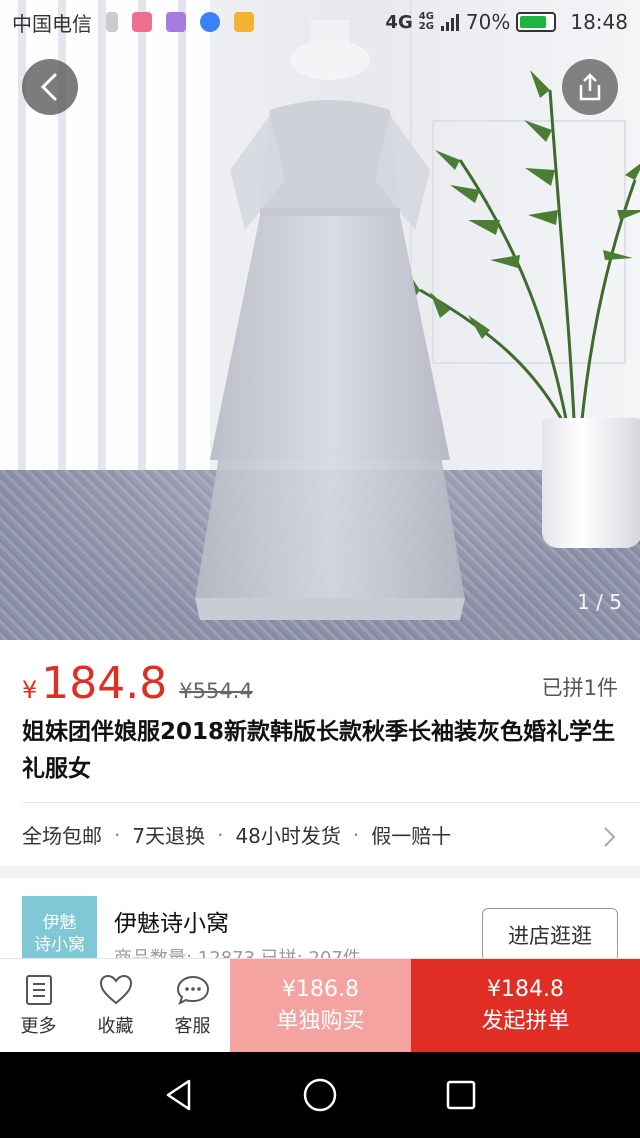  What do you see at coordinates (550, 933) in the screenshot?
I see `enter-store-button: 进店逛逛` at bounding box center [550, 933].